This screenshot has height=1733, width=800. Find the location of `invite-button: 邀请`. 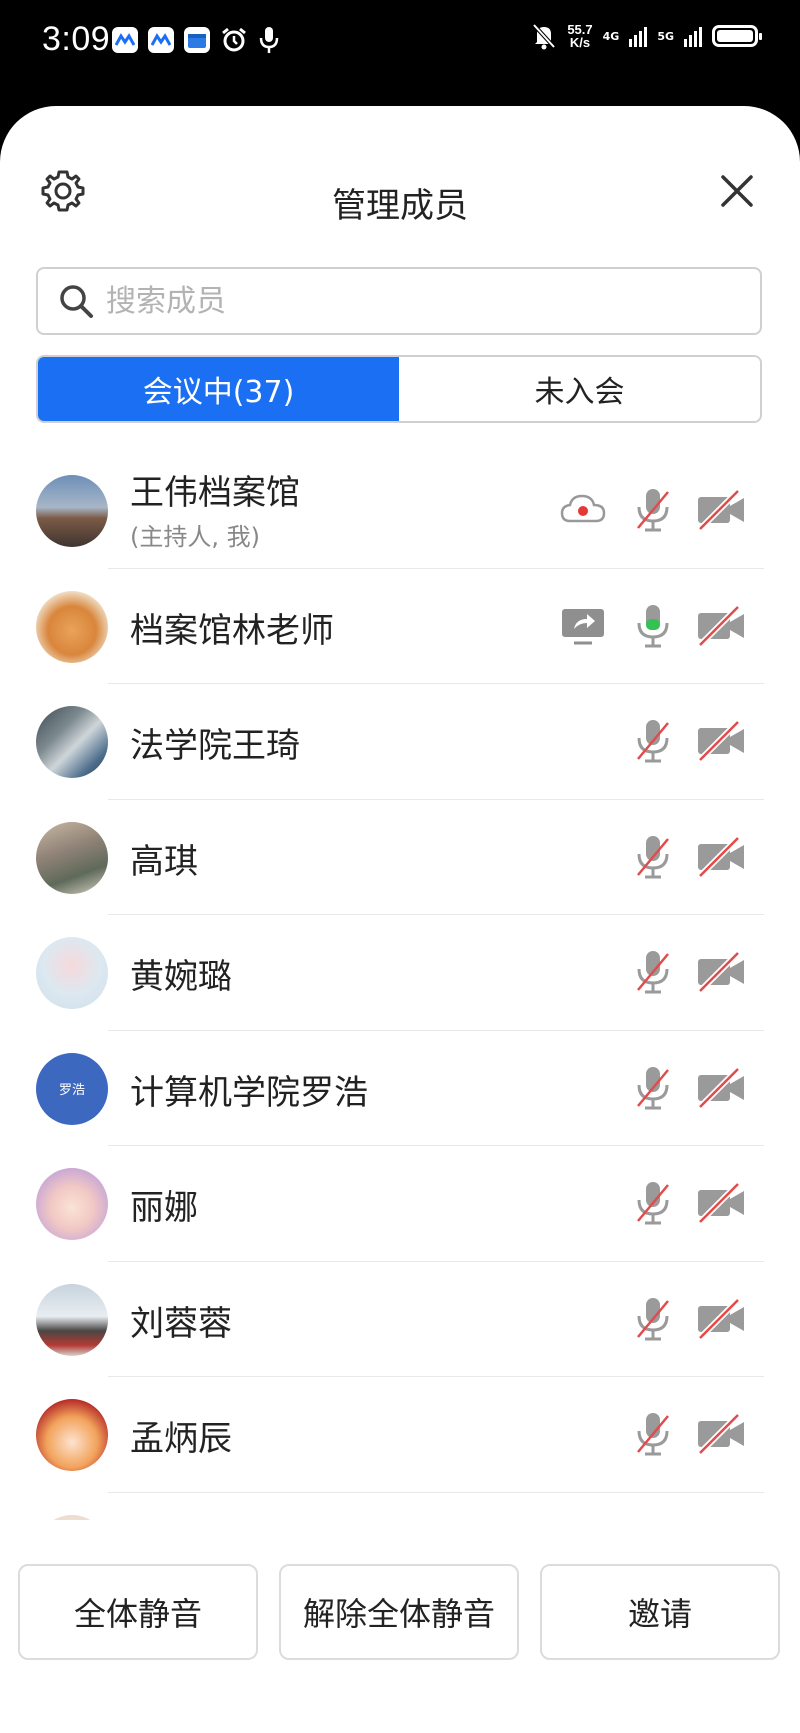

invite-button: 邀请 is located at coordinates (660, 1612).